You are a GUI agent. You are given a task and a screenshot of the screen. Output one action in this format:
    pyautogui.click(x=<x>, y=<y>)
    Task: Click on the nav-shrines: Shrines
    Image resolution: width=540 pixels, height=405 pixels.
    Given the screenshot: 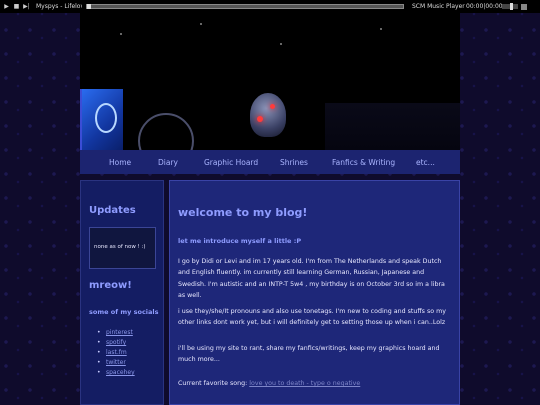 What is the action you would take?
    pyautogui.click(x=294, y=162)
    